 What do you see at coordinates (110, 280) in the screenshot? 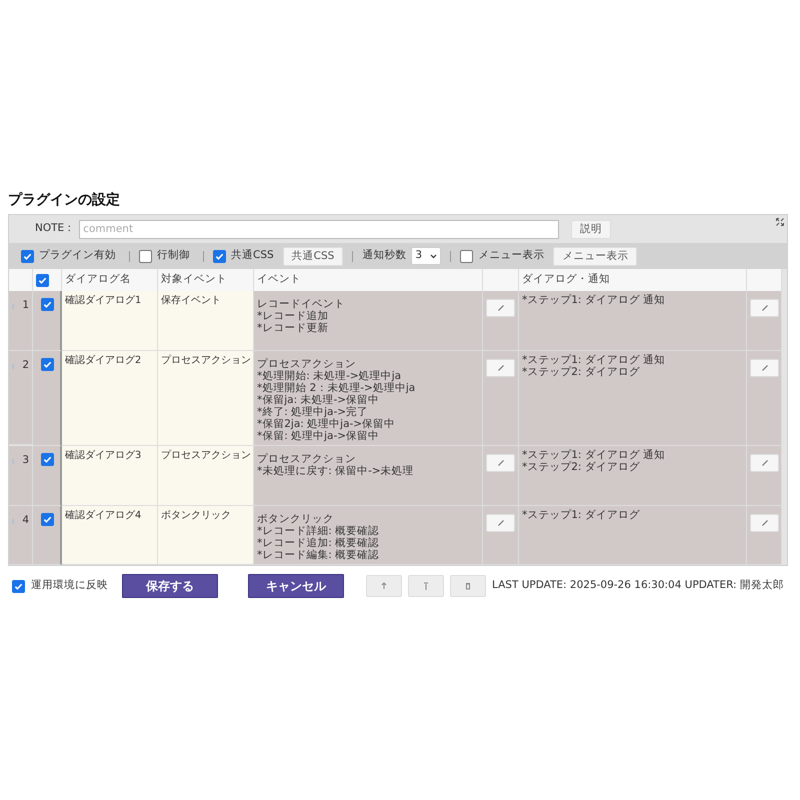
I see `column-header: ダイアログ名` at bounding box center [110, 280].